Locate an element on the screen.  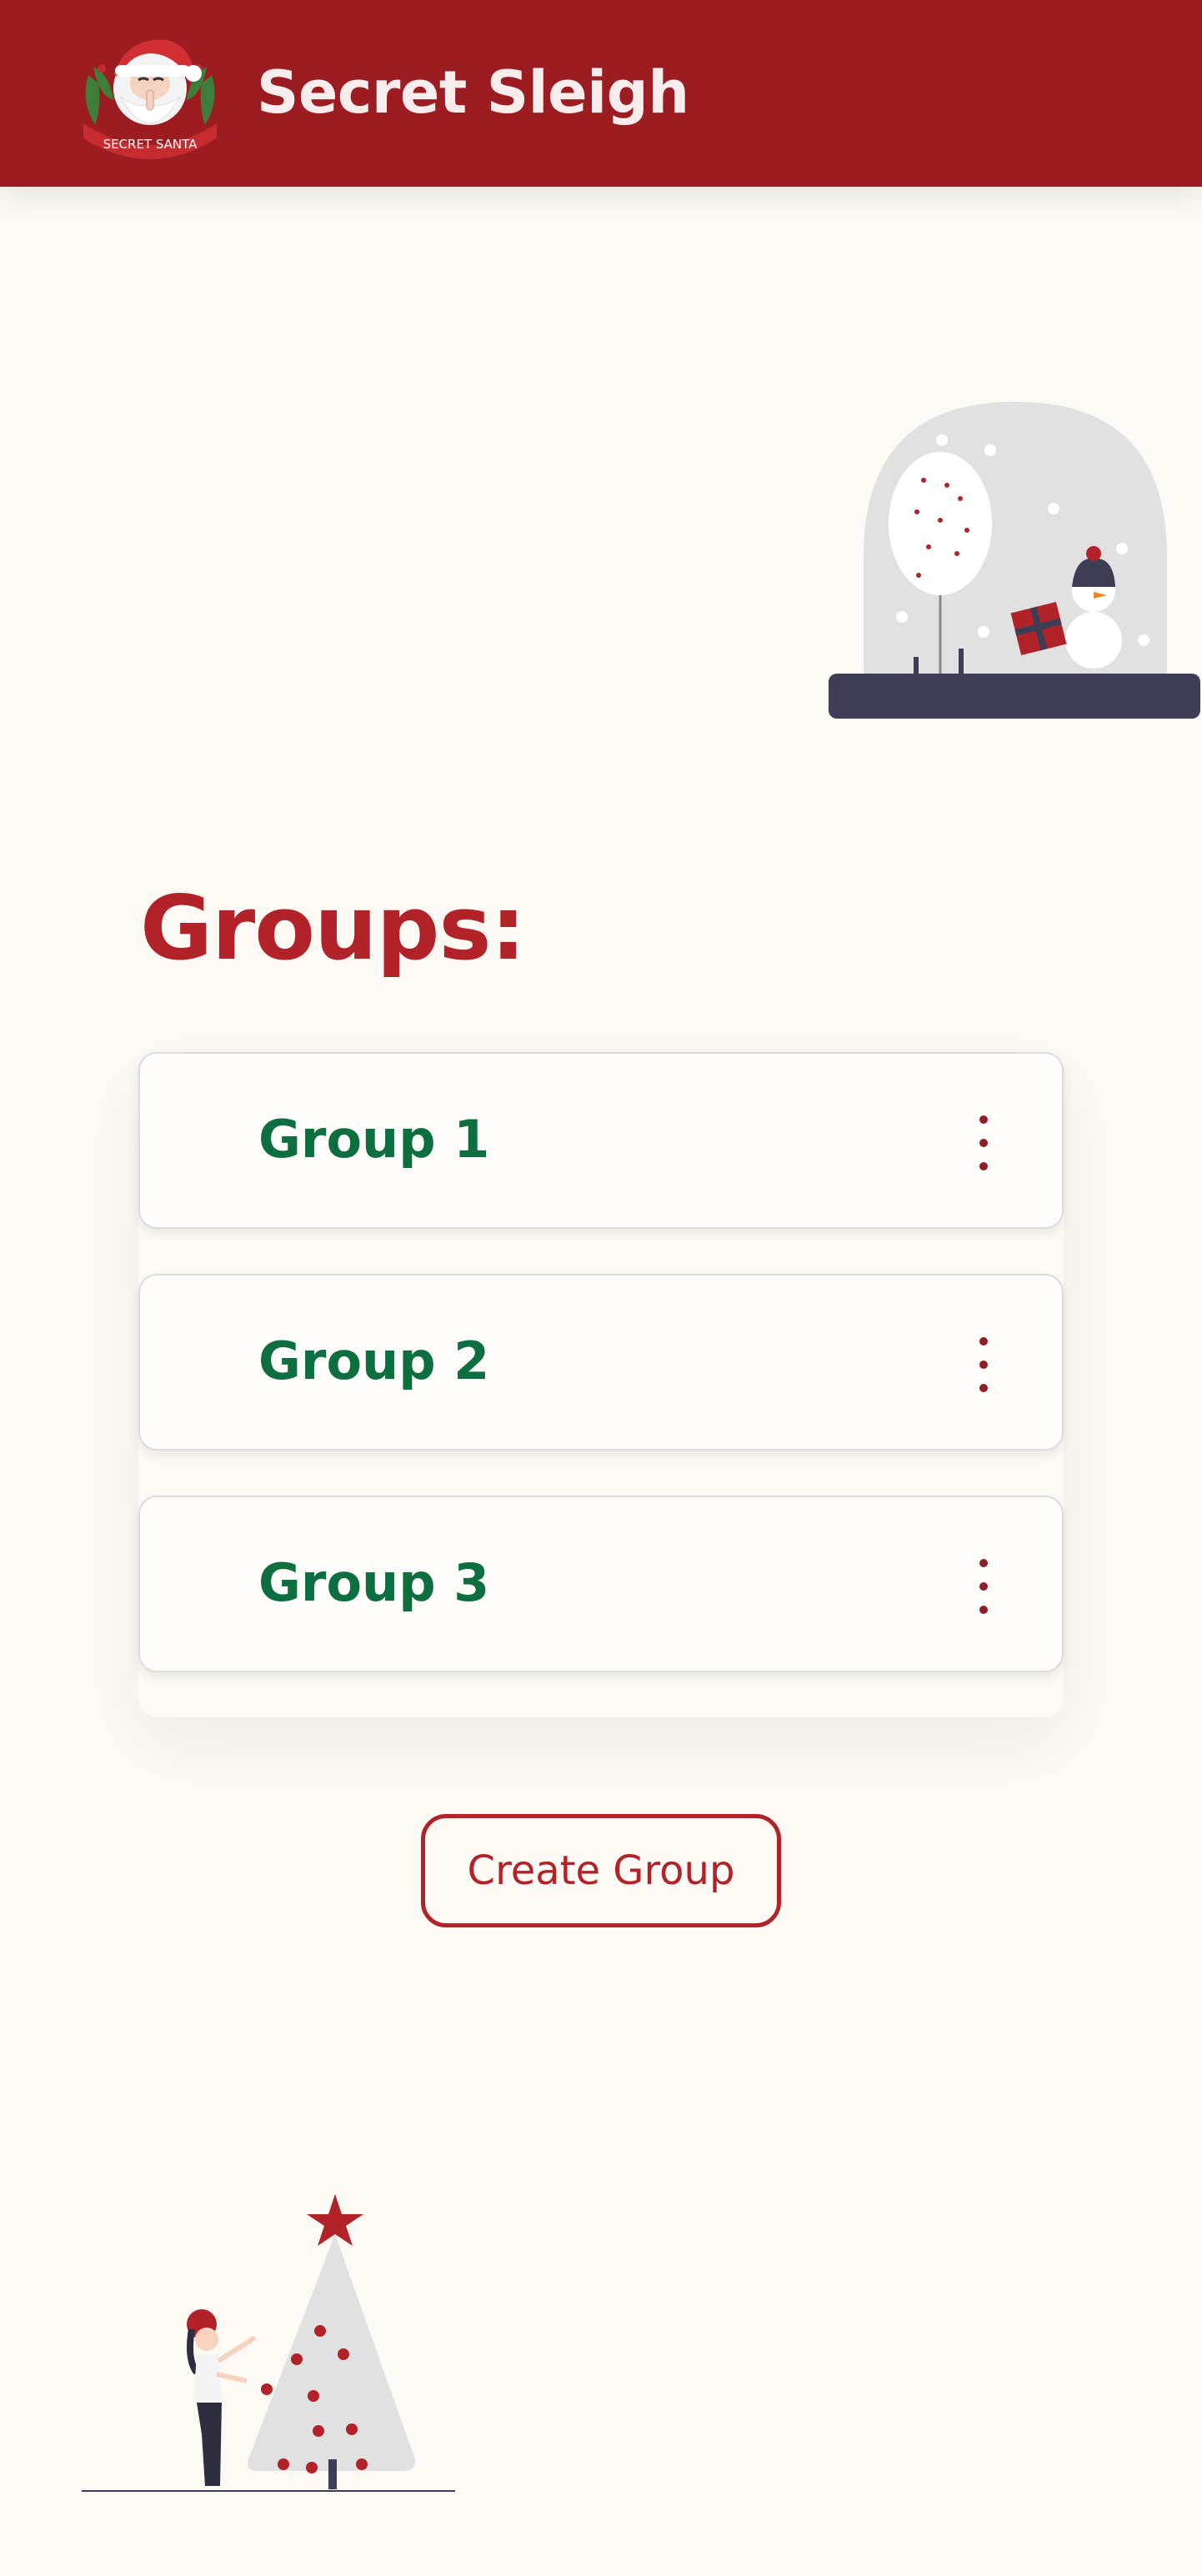
group-name: Group 3 is located at coordinates (374, 1582).